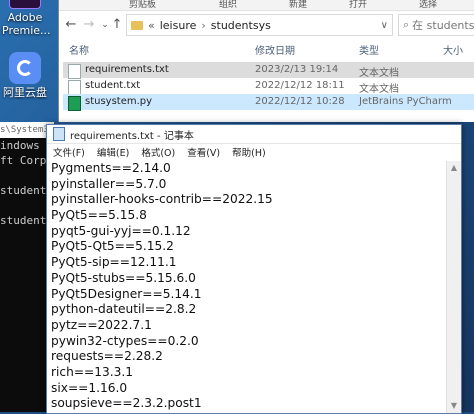  What do you see at coordinates (178, 25) in the screenshot?
I see `breadcrumb-leisure: leisure` at bounding box center [178, 25].